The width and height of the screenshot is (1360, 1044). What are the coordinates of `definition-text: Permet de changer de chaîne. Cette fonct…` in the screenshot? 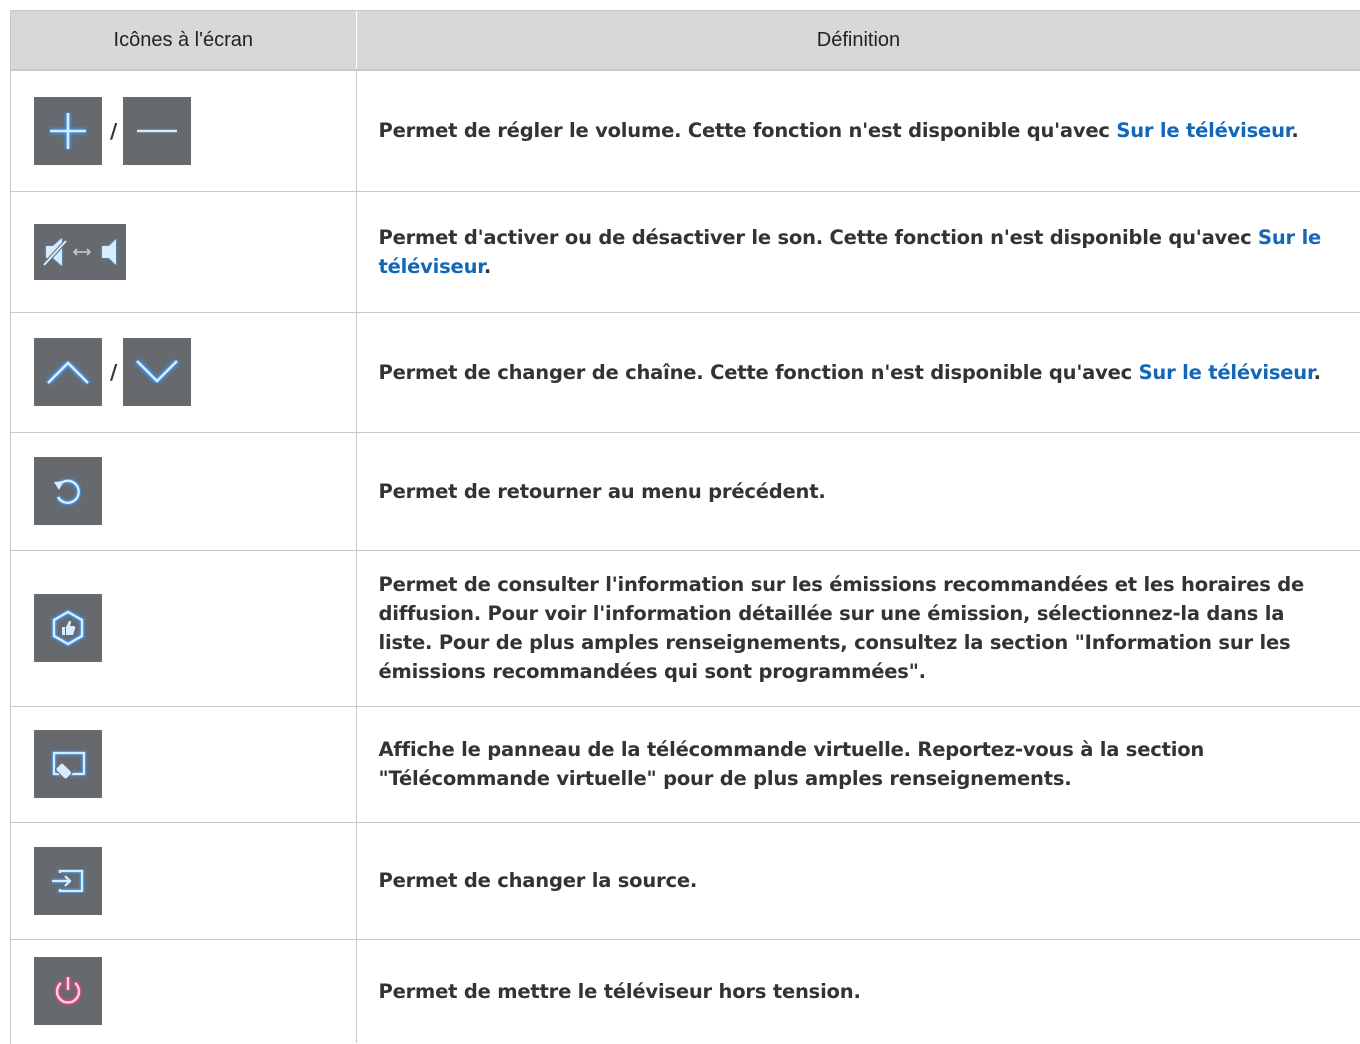 It's located at (758, 372).